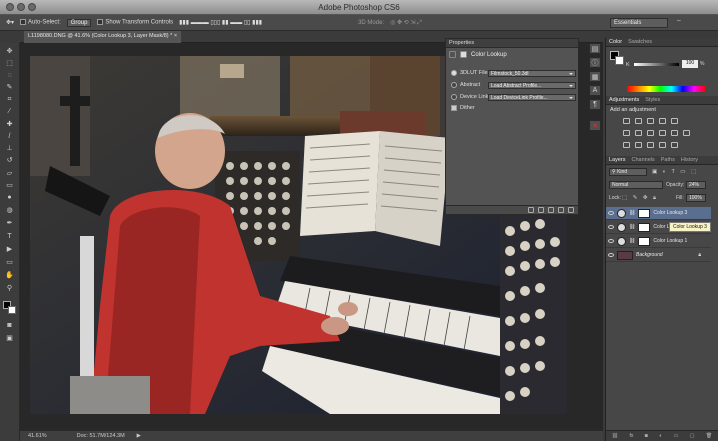 This screenshot has width=718, height=441. What do you see at coordinates (9, 288) in the screenshot?
I see `zoom-tool: ⚲` at bounding box center [9, 288].